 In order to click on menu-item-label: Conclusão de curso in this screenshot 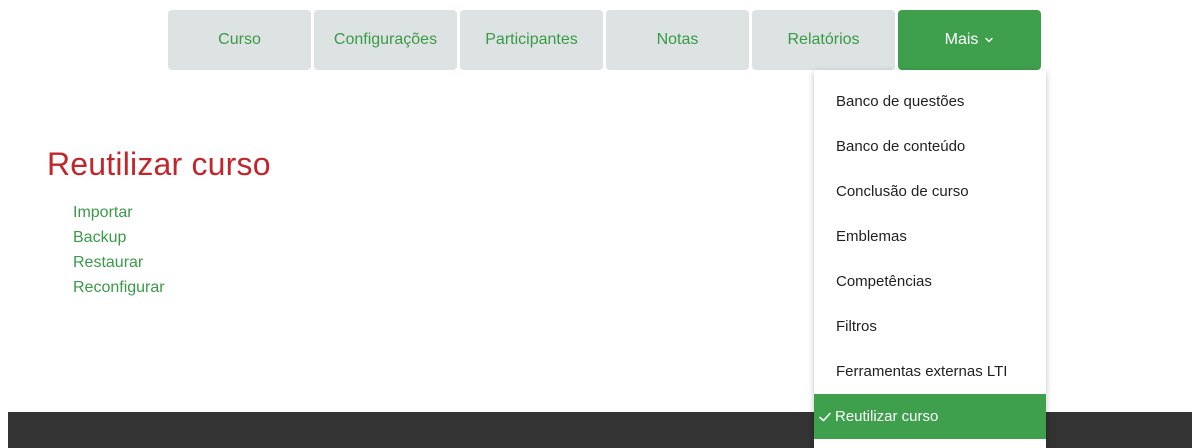, I will do `click(902, 191)`.